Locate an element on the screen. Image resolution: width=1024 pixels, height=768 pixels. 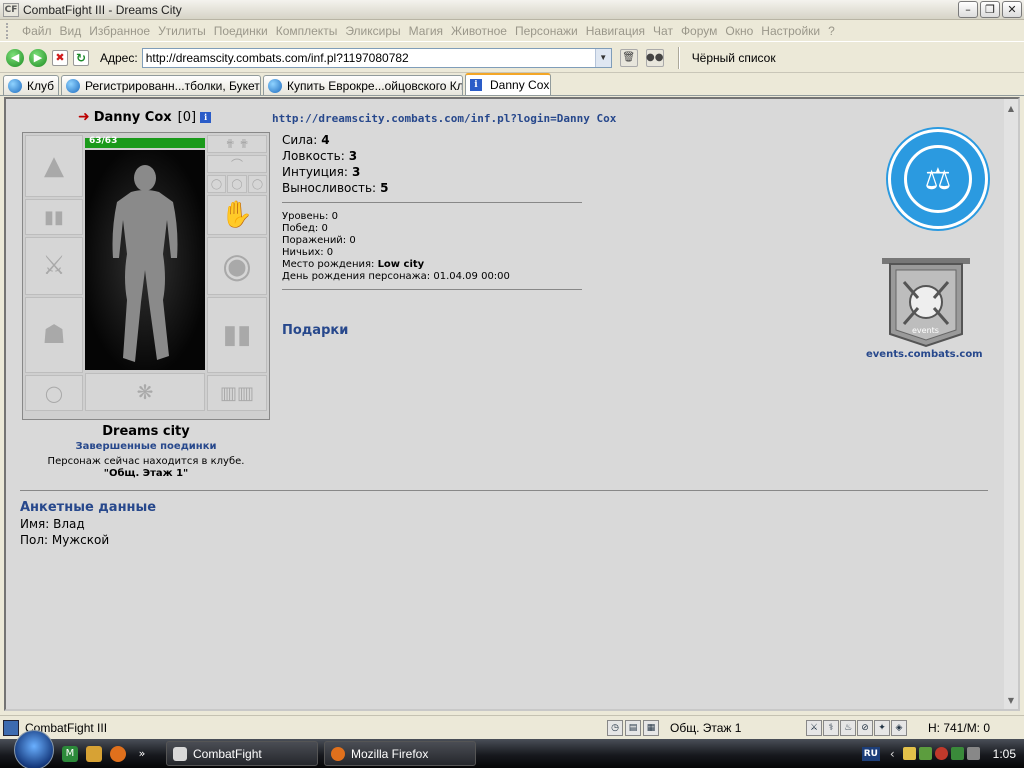
events-link: events.combats.com is located at coordinates (924, 354).